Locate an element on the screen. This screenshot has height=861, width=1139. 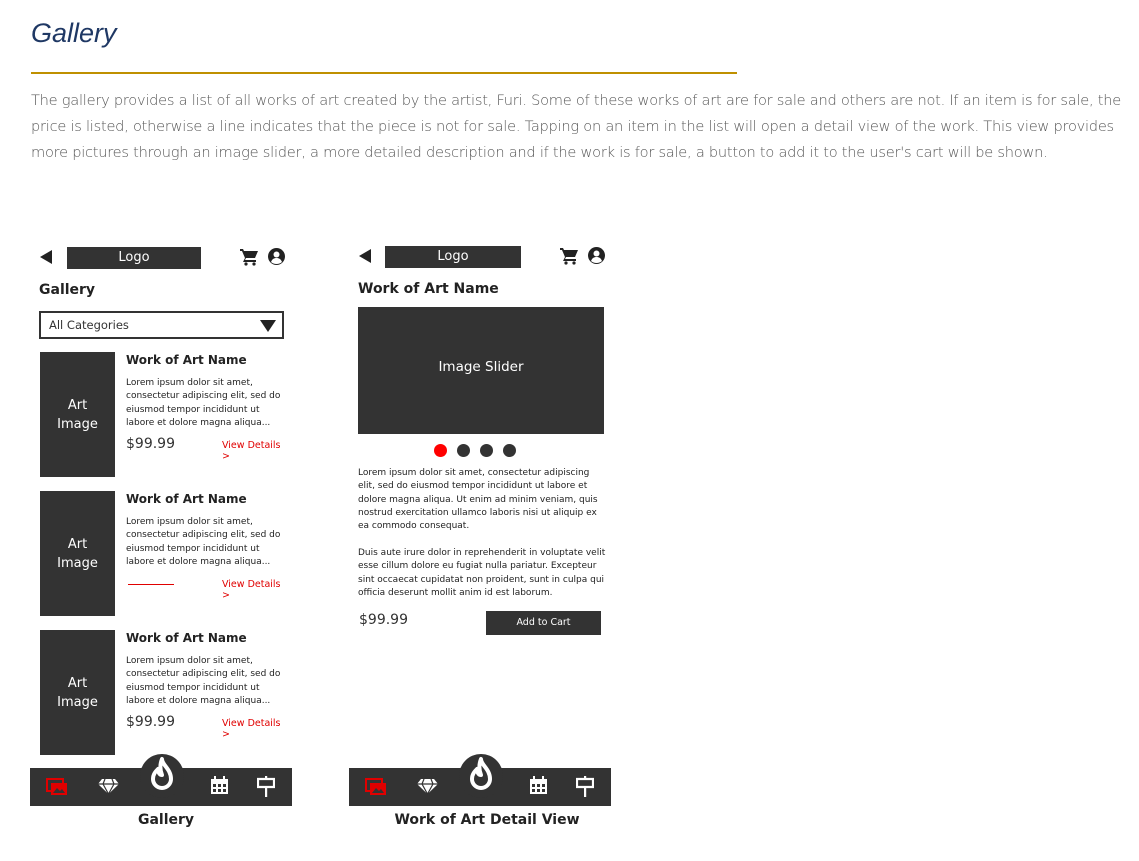
screen-title: Gallery is located at coordinates (67, 290).